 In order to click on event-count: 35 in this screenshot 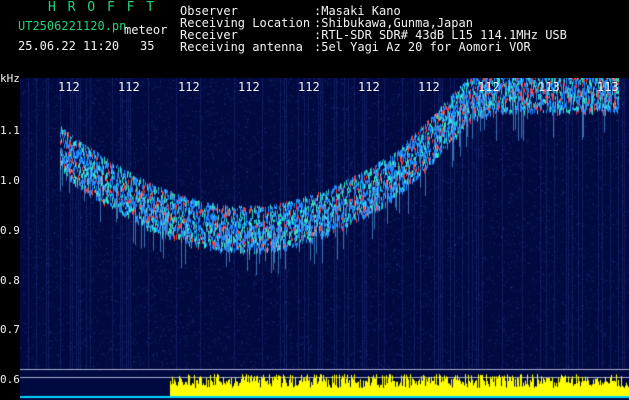, I will do `click(147, 46)`.